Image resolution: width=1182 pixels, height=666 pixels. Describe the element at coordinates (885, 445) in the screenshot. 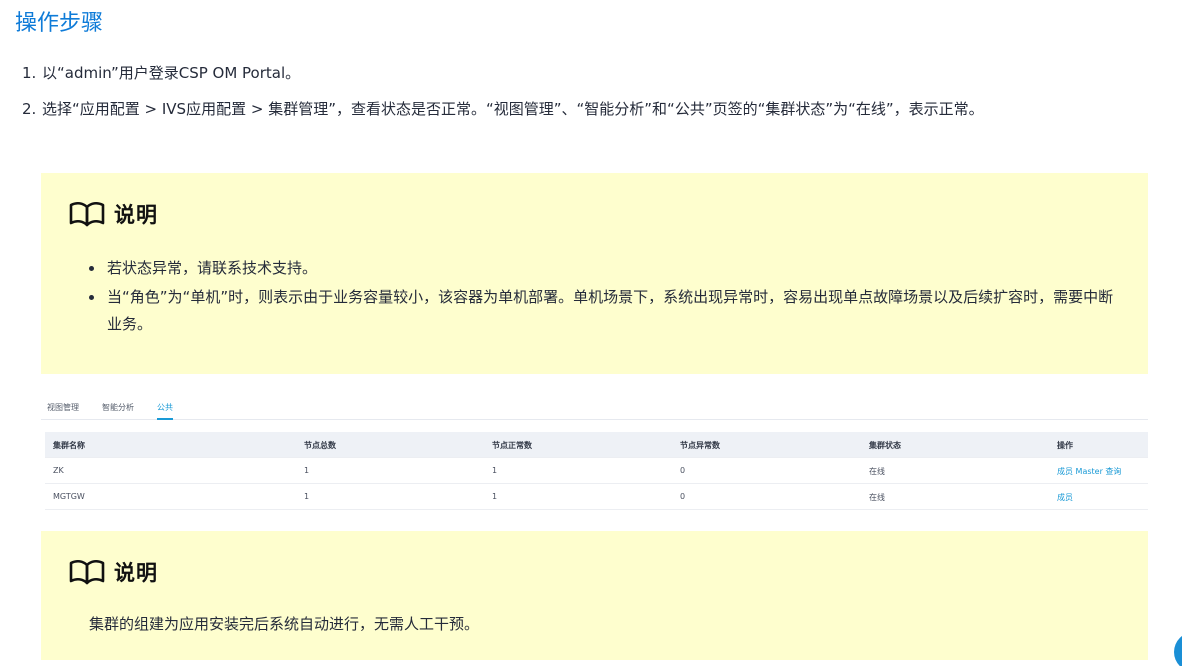

I see `column-header: 集群状态` at that location.